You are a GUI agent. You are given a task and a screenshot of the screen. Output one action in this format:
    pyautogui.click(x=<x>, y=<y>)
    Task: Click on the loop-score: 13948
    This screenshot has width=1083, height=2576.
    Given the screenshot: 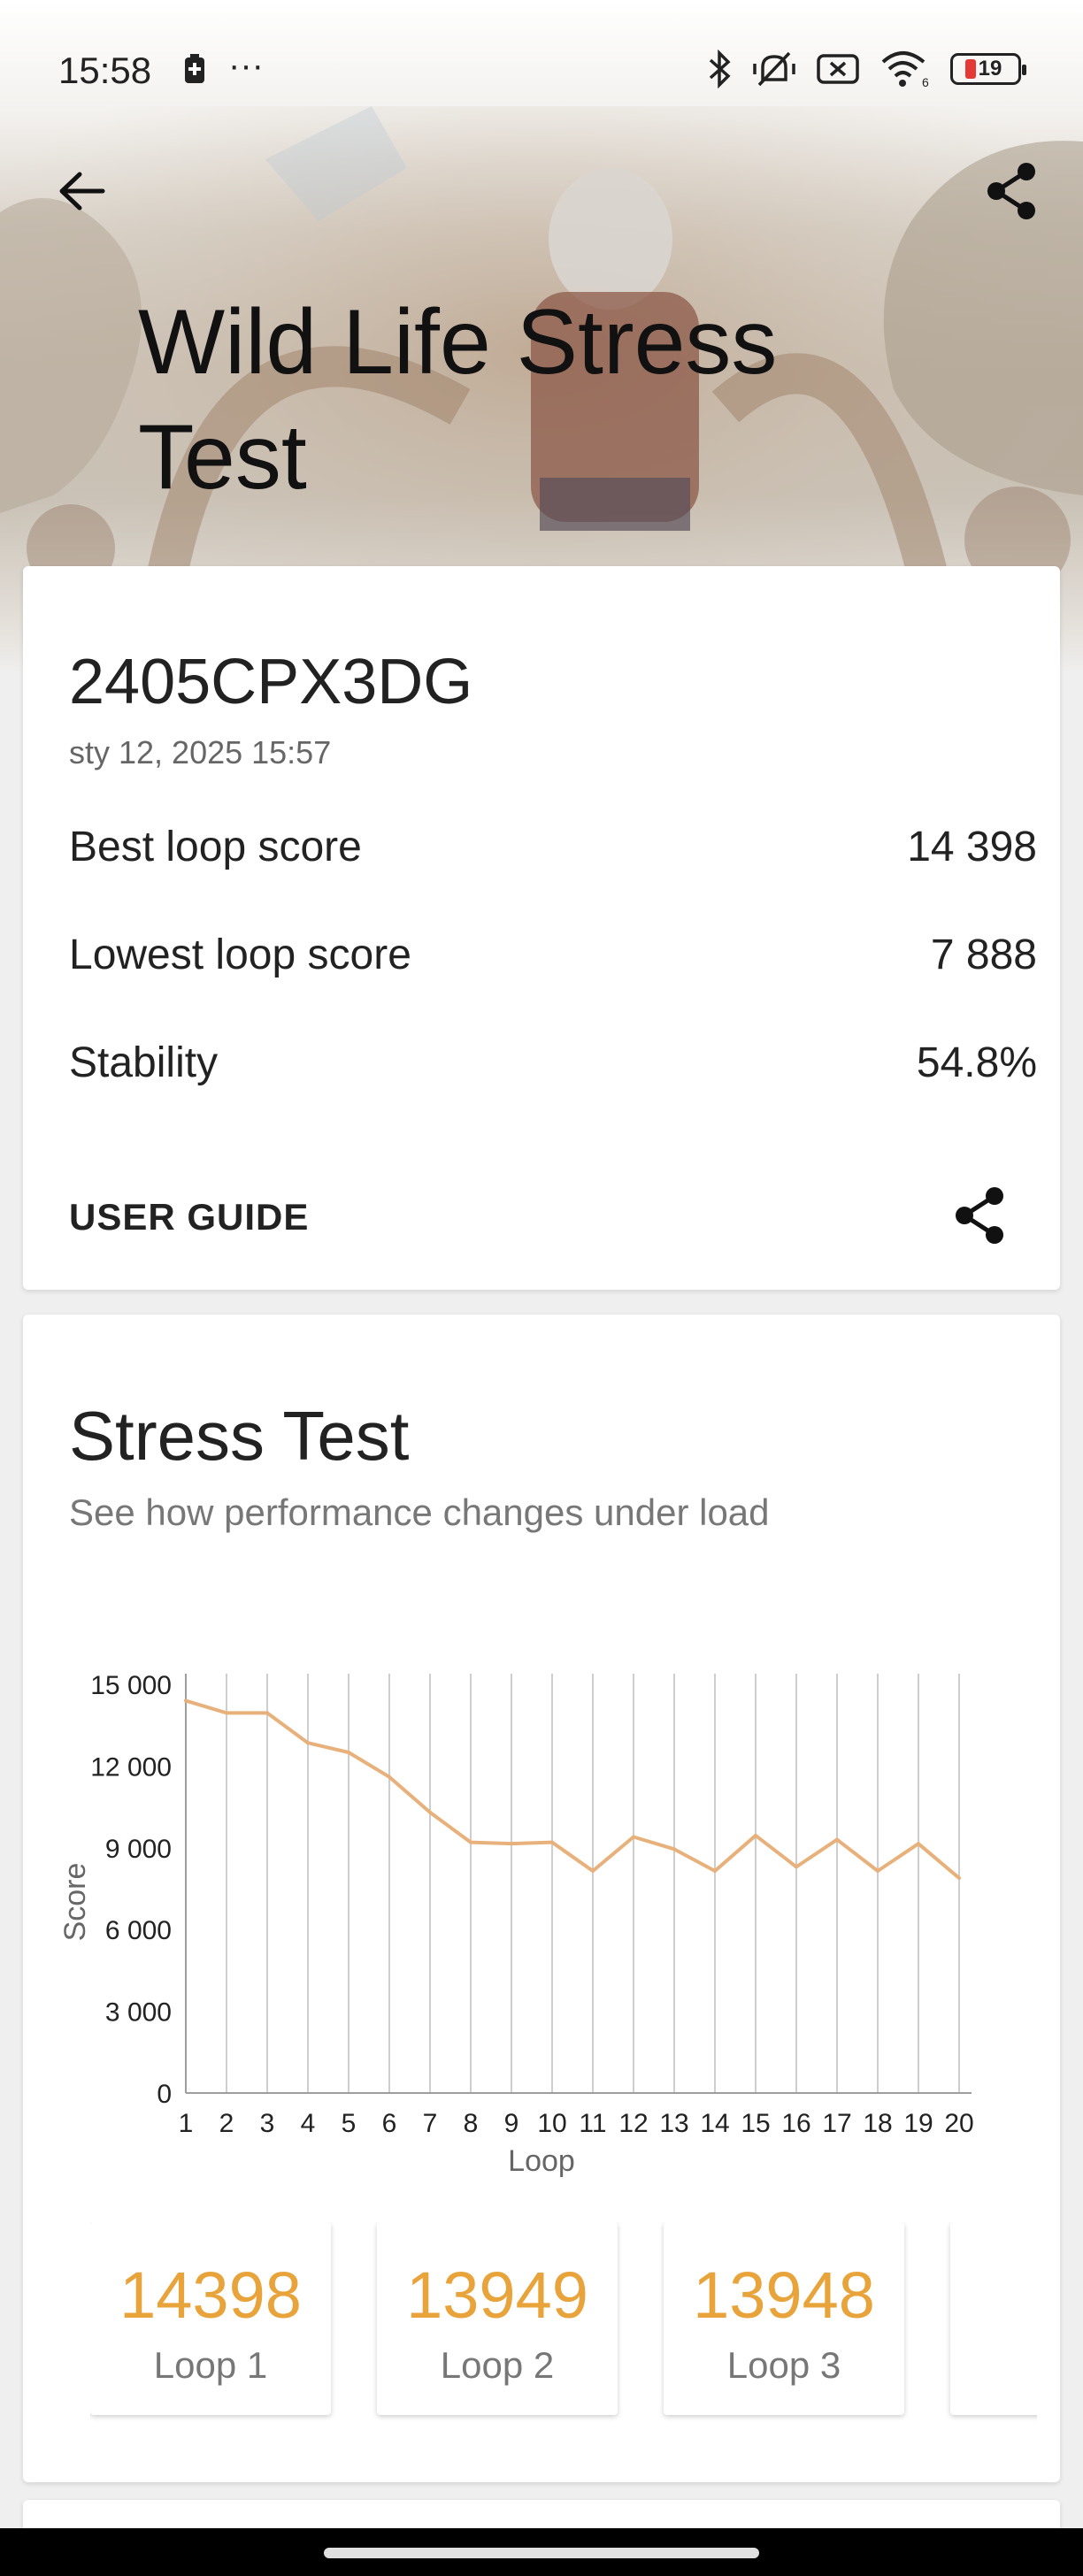 What is the action you would take?
    pyautogui.click(x=784, y=2295)
    